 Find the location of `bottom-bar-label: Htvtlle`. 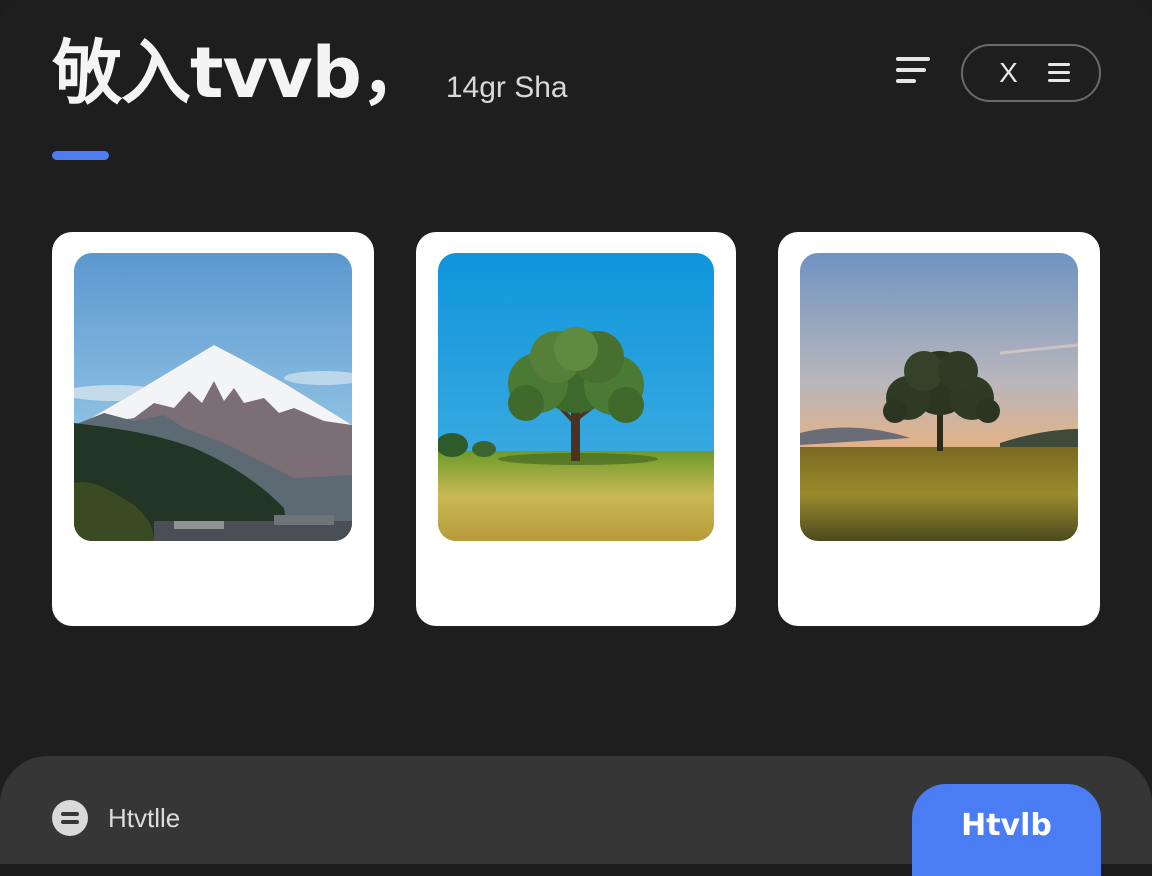

bottom-bar-label: Htvtlle is located at coordinates (144, 818).